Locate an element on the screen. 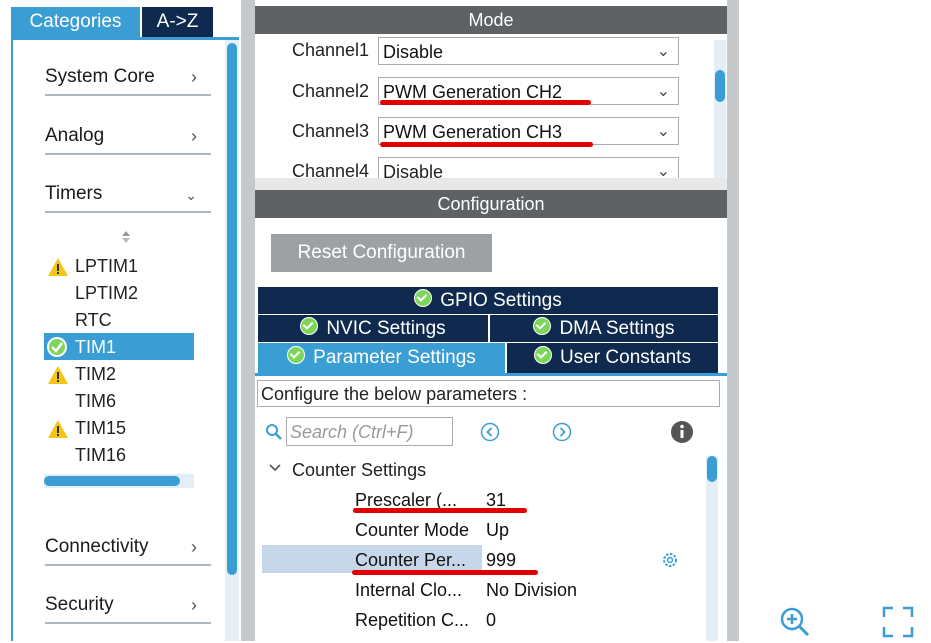 The height and width of the screenshot is (643, 931). category-label: Analog is located at coordinates (75, 135).